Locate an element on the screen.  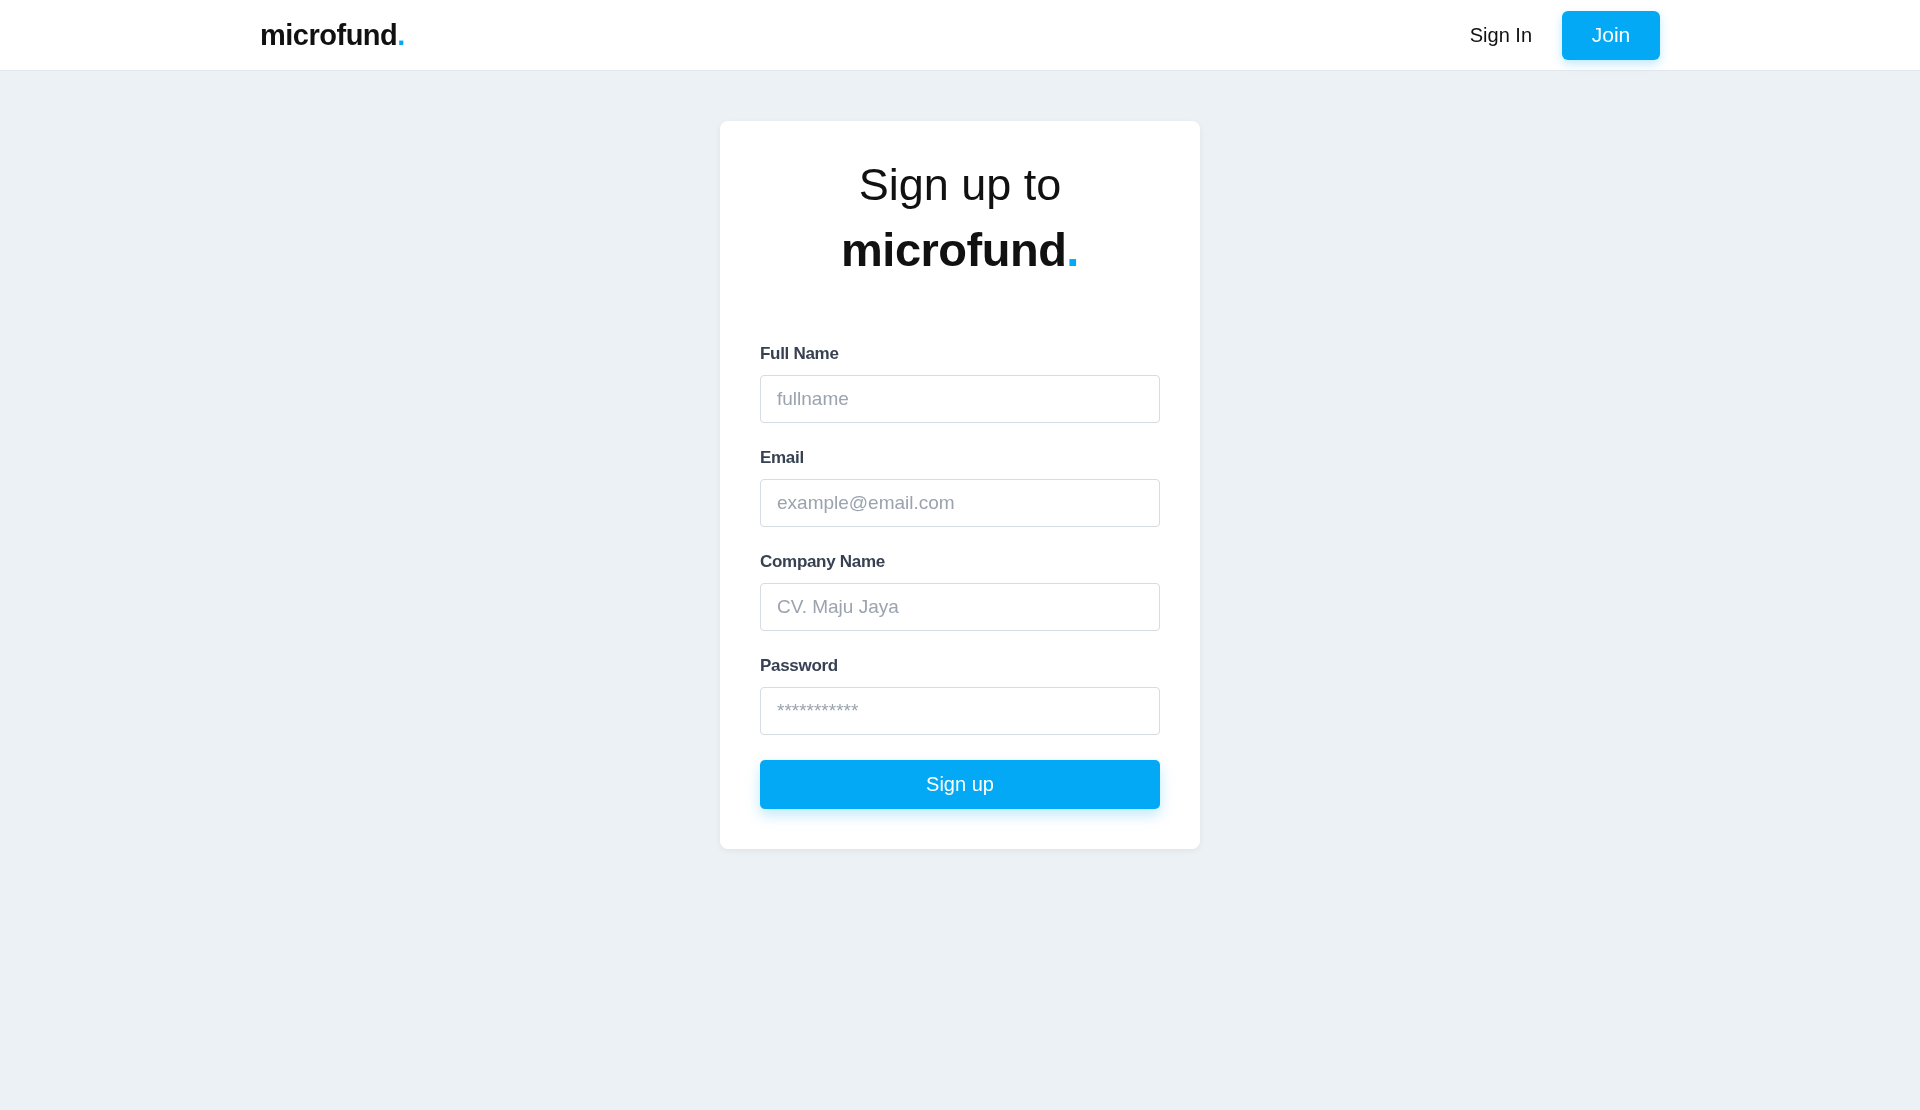
field-label: Company Name is located at coordinates (823, 562).